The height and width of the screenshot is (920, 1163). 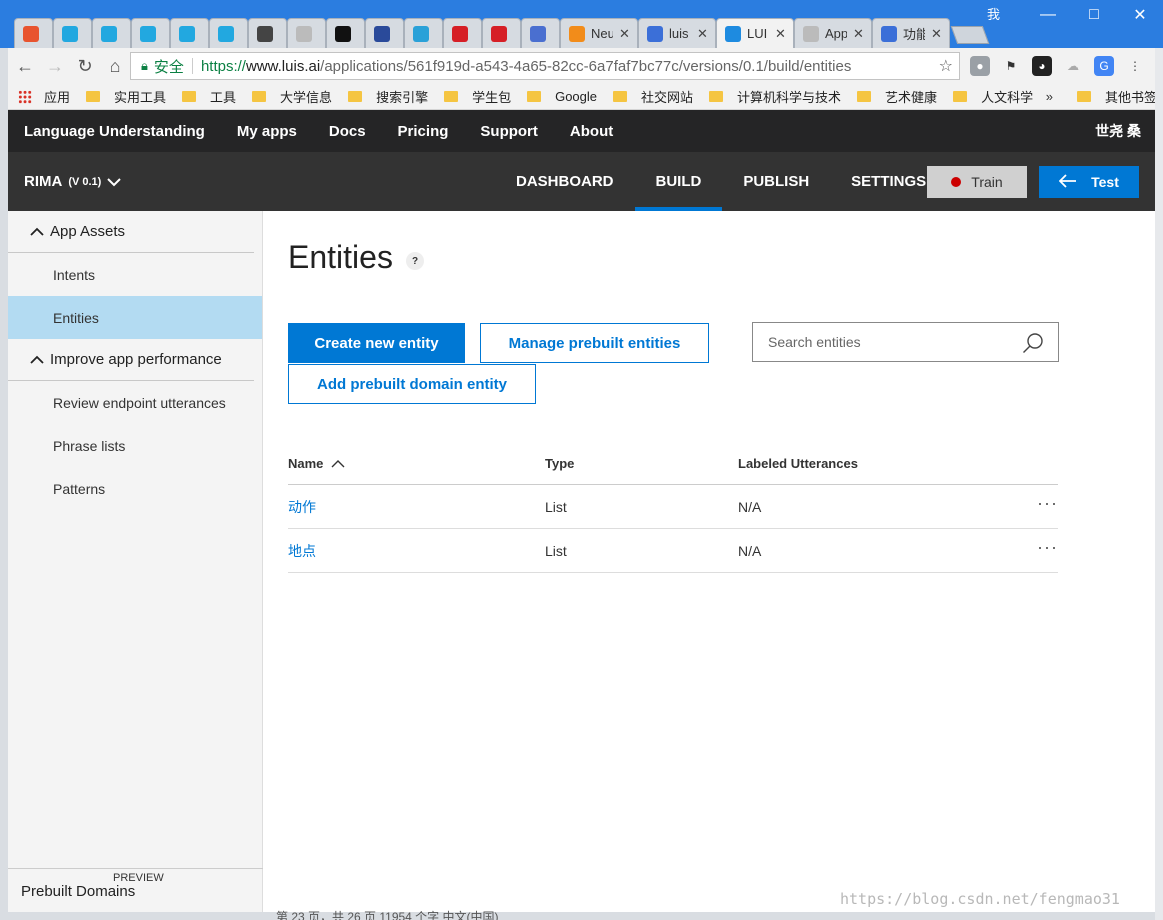 I want to click on bookmark-item: 应用, so click(x=57, y=96).